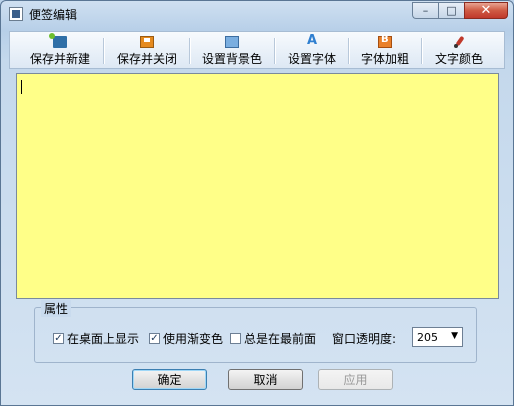 The height and width of the screenshot is (406, 514). What do you see at coordinates (59, 59) in the screenshot?
I see `save-and-new-label: 保存并新建` at bounding box center [59, 59].